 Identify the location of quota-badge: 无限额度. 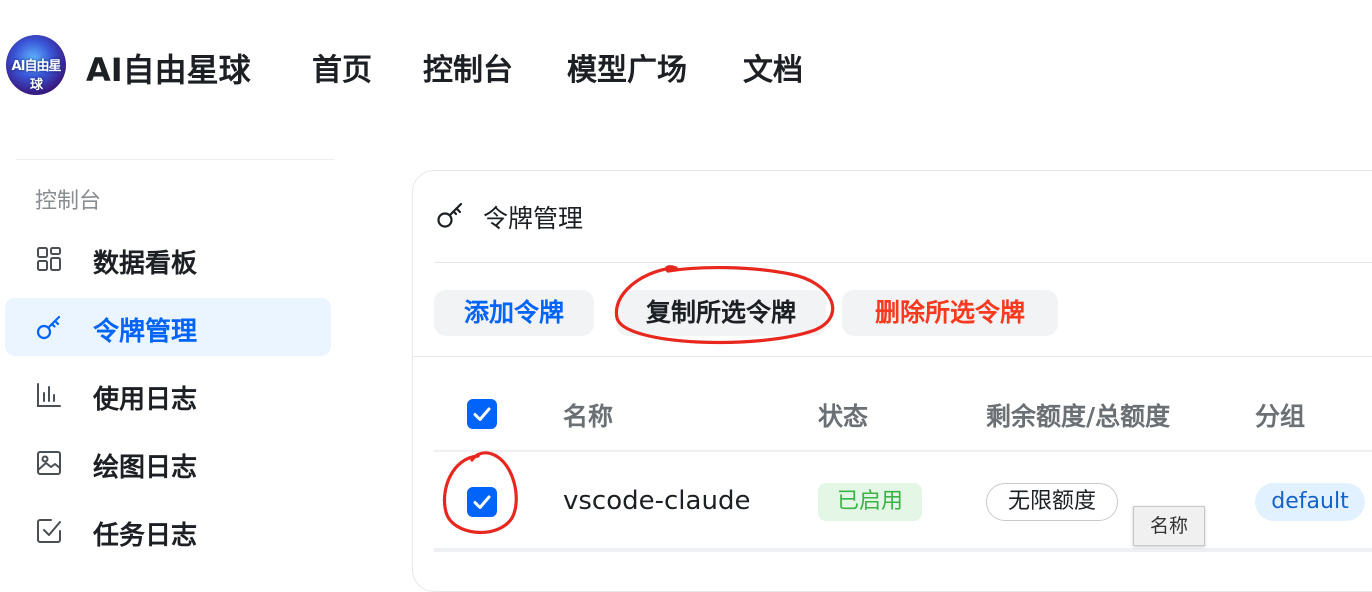
(1052, 502).